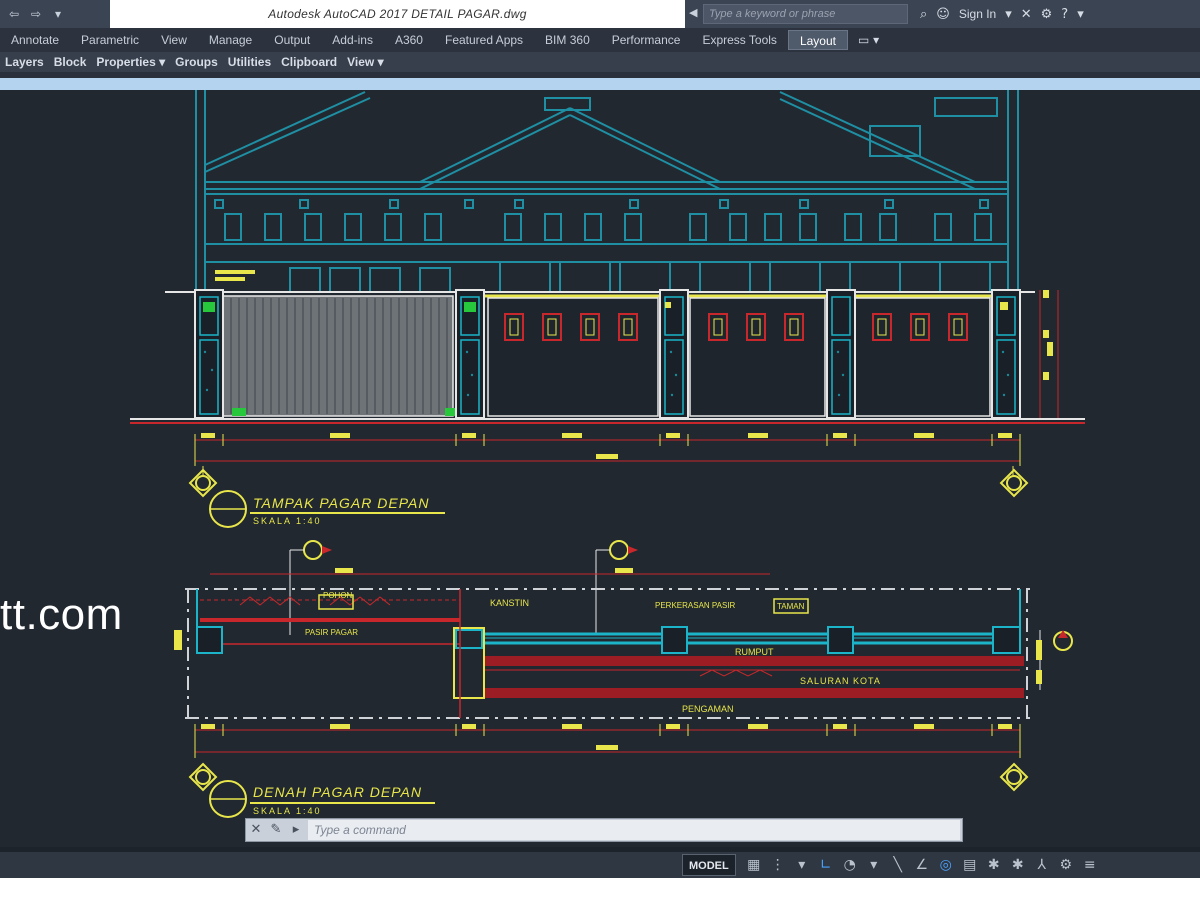  I want to click on close-icon: ✕, so click(256, 830).